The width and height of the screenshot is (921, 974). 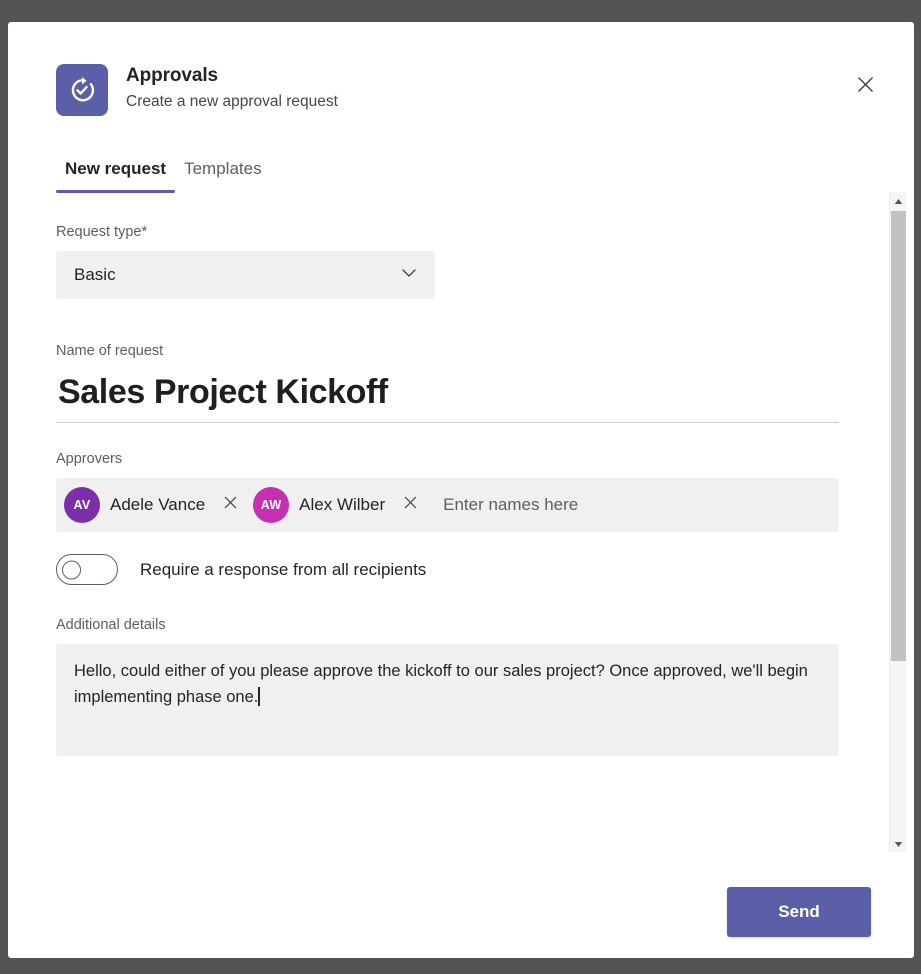 What do you see at coordinates (110, 351) in the screenshot?
I see `name-of-request-label: Name of request` at bounding box center [110, 351].